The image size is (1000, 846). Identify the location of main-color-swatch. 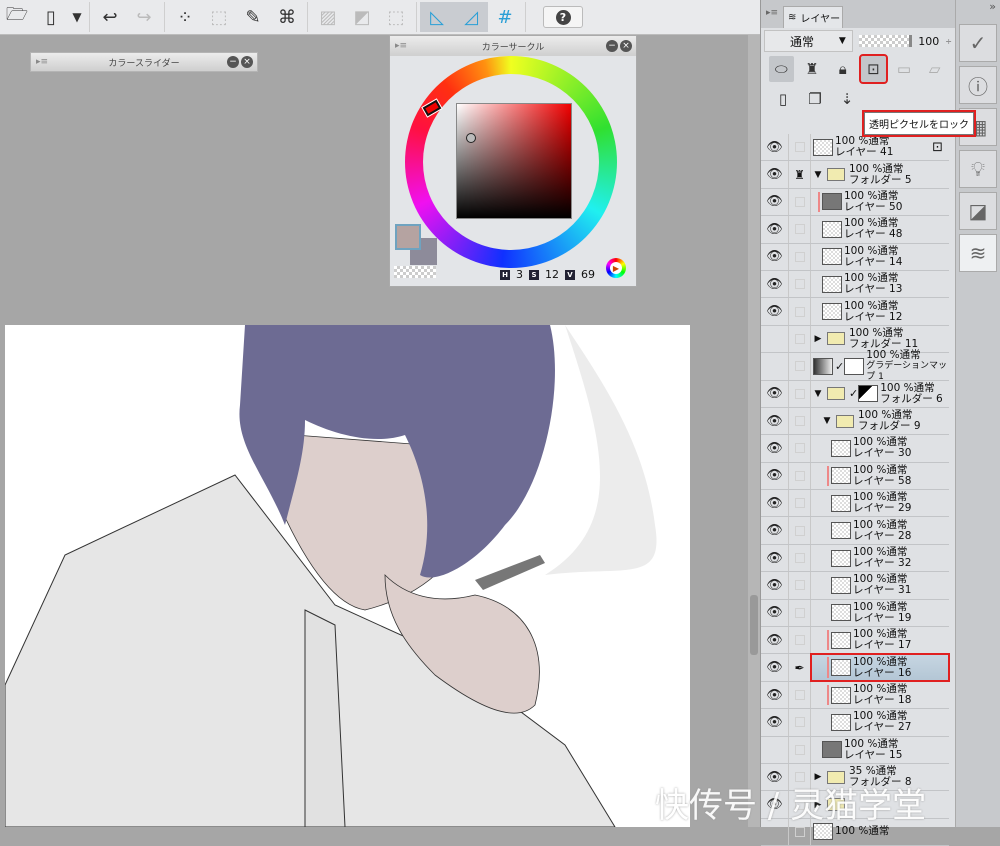
(408, 237).